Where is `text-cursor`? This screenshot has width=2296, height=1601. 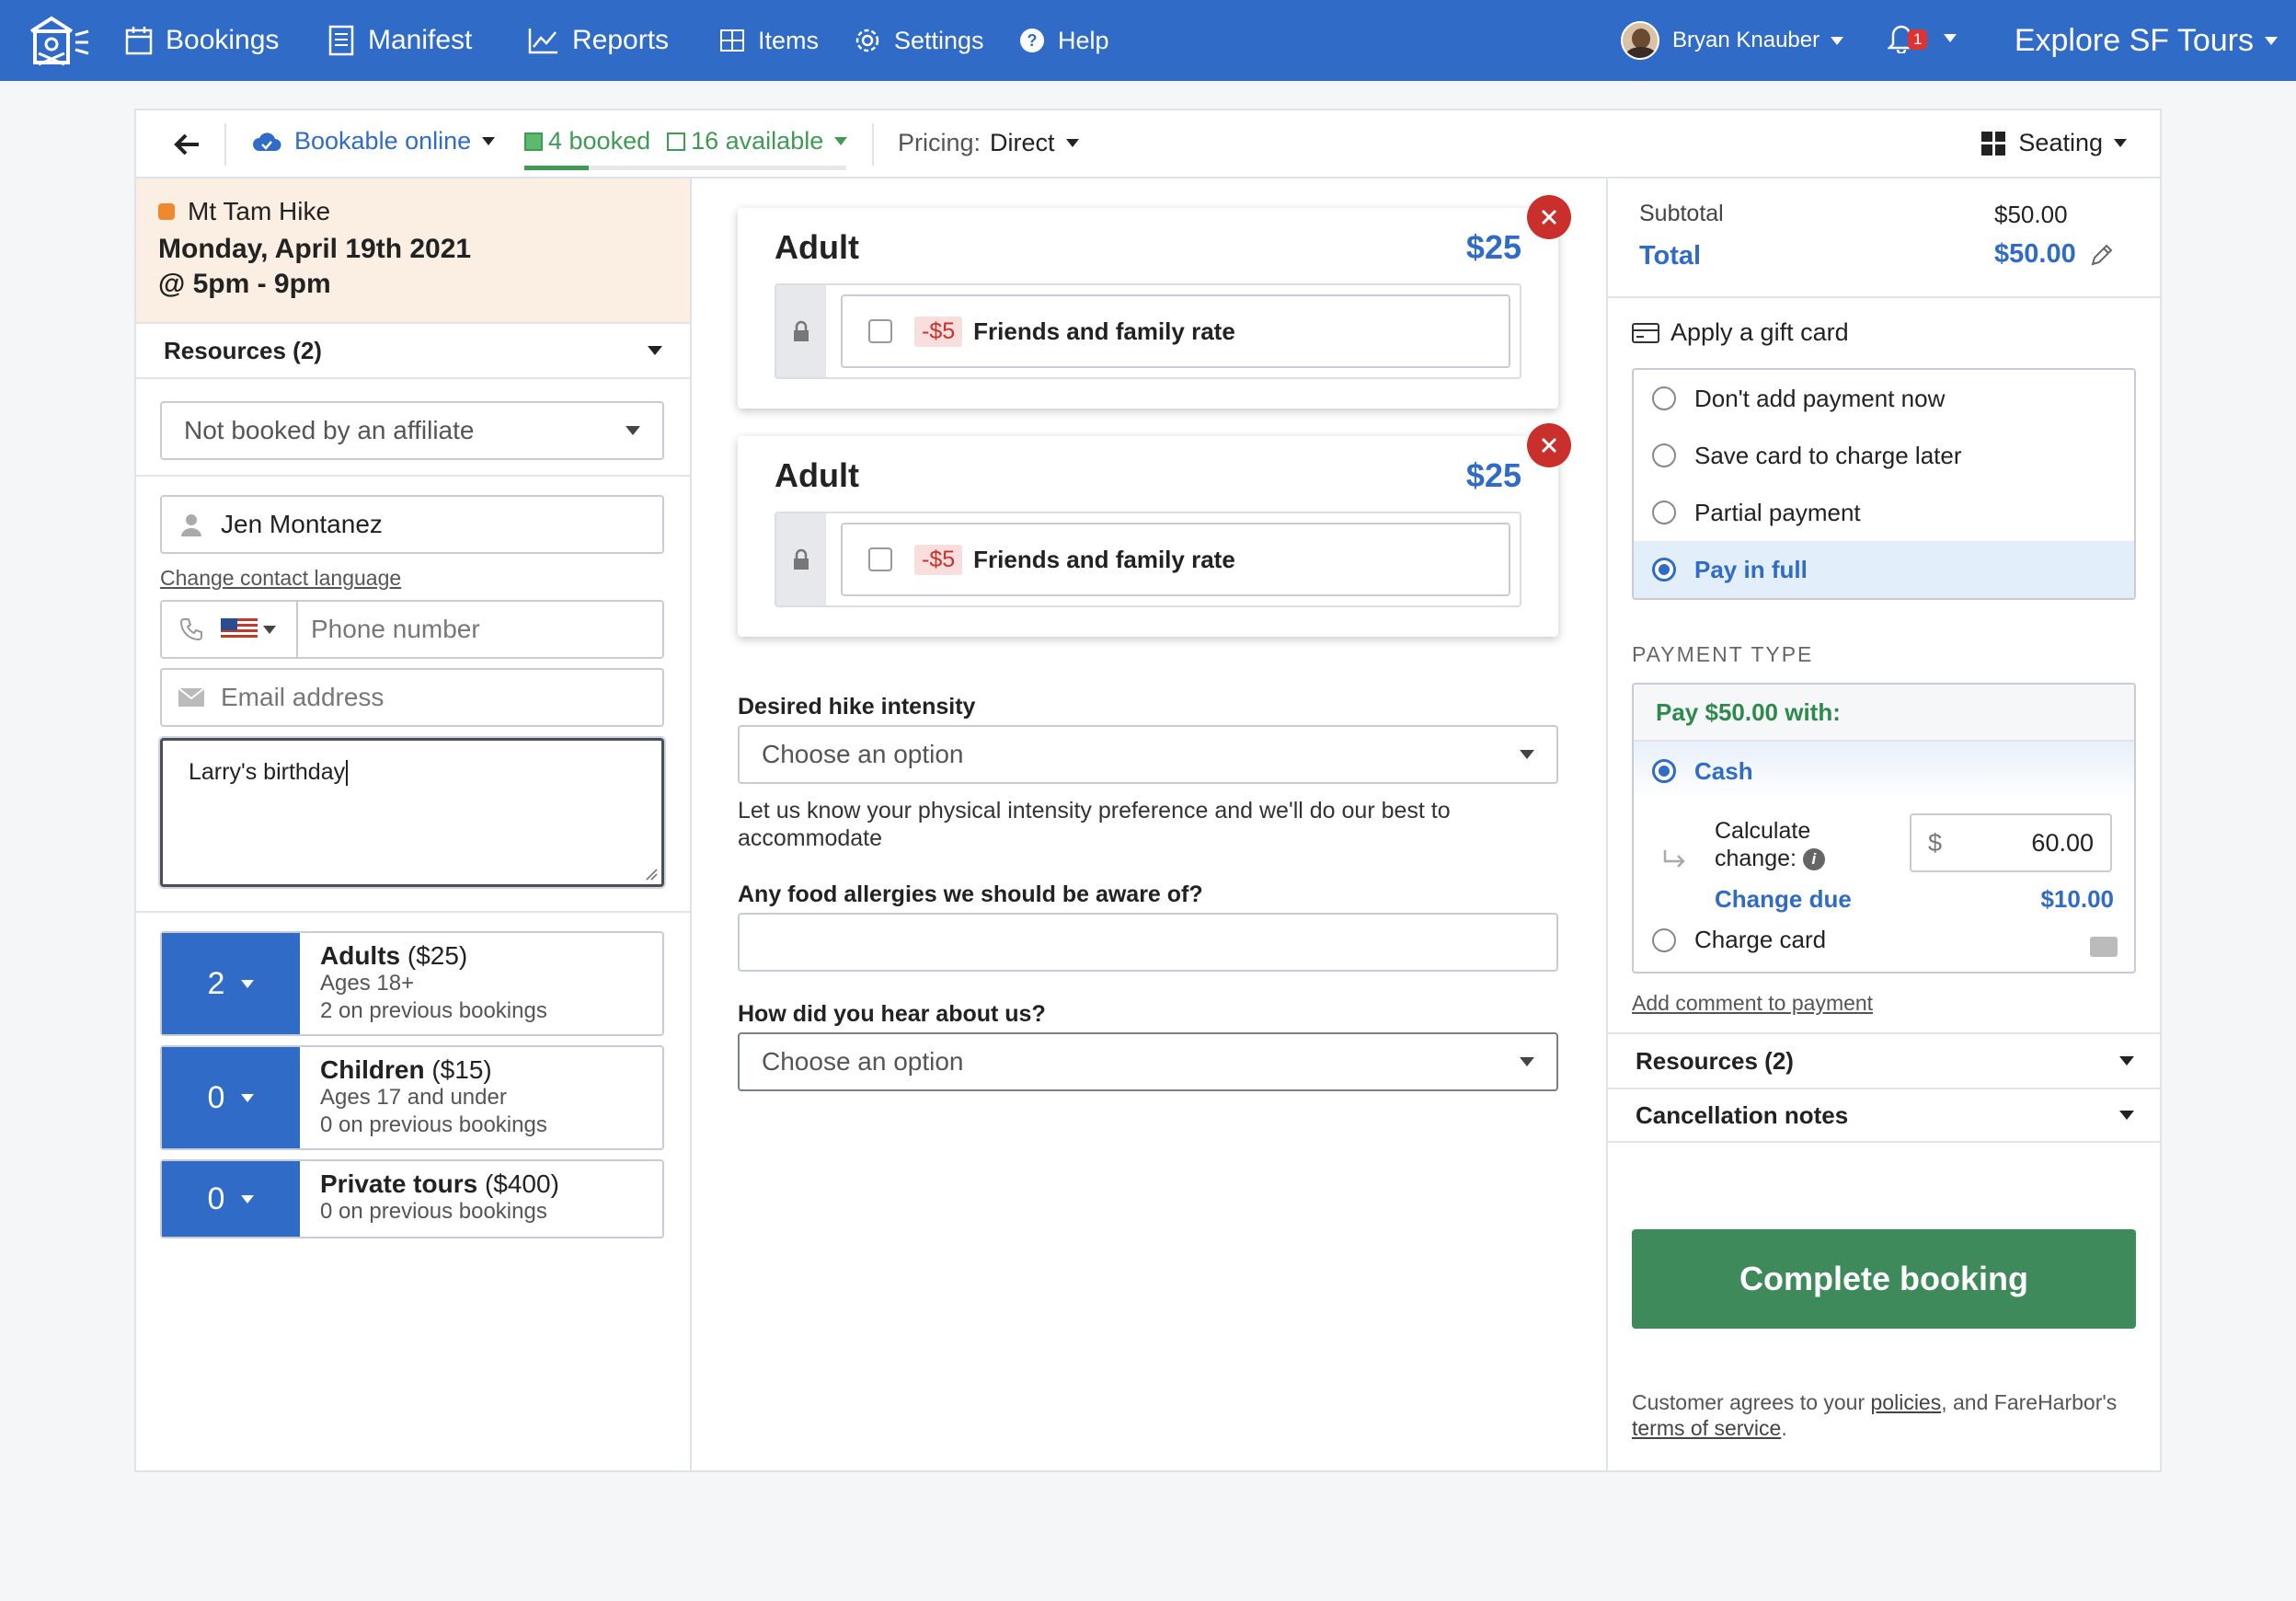
text-cursor is located at coordinates (347, 773).